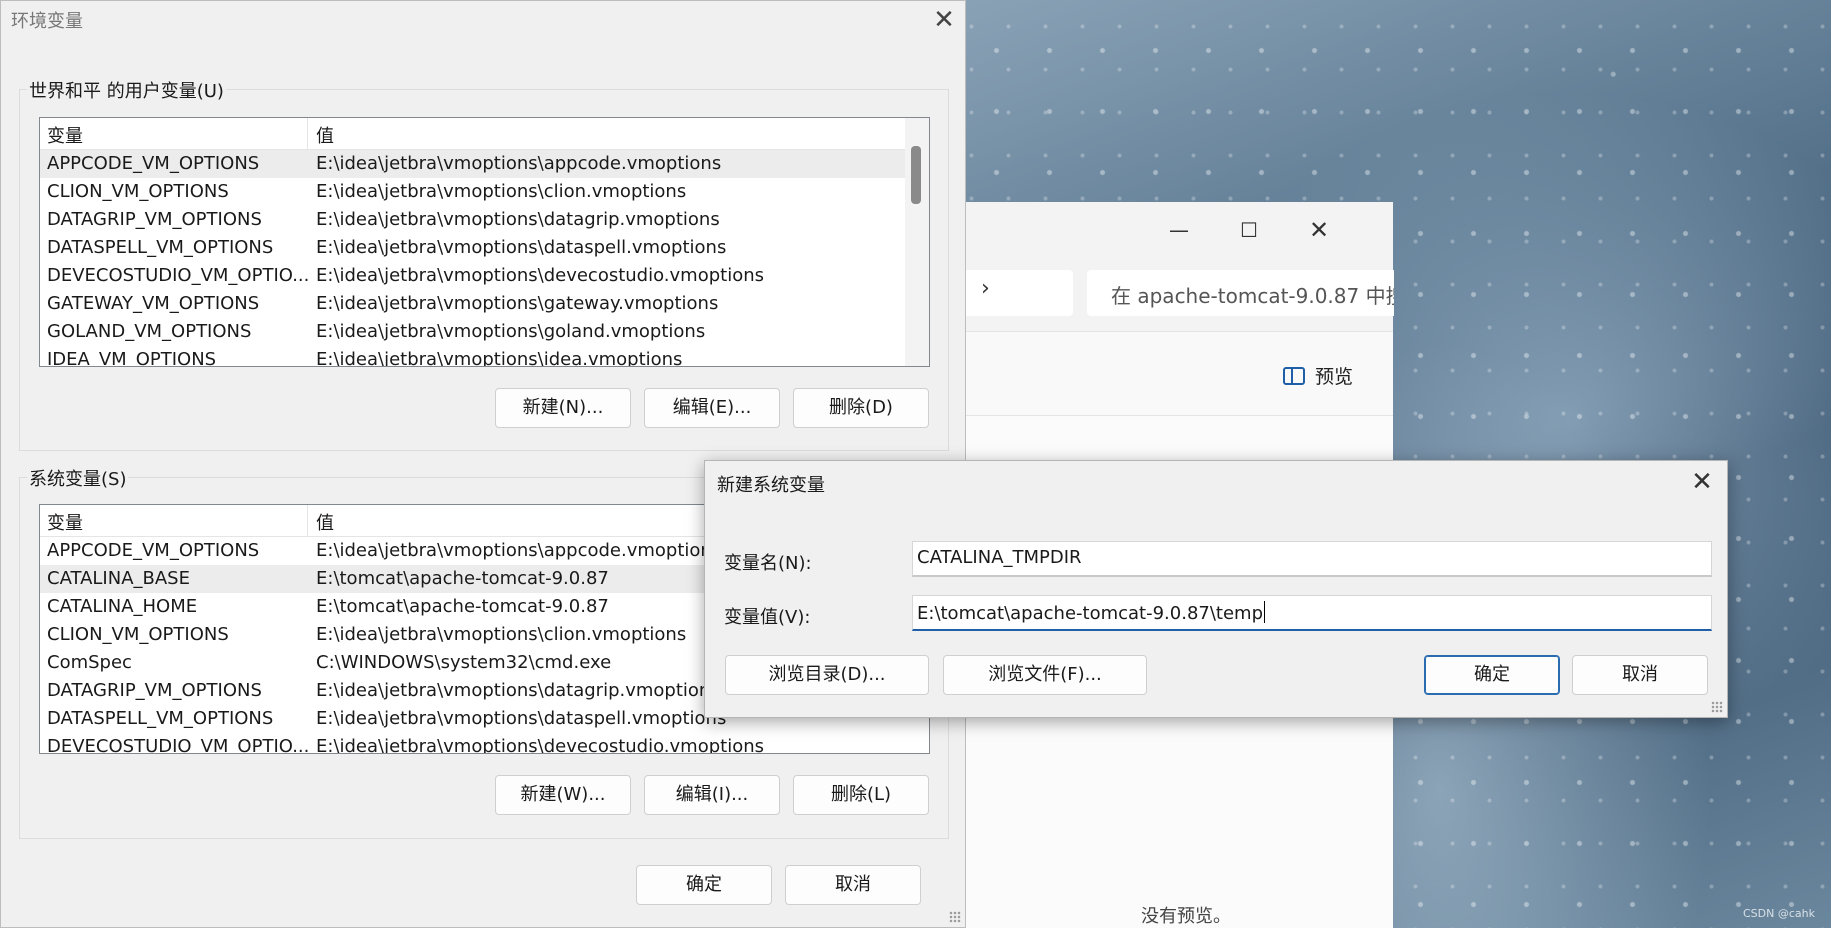 The image size is (1831, 928). I want to click on text-caret, so click(1265, 612).